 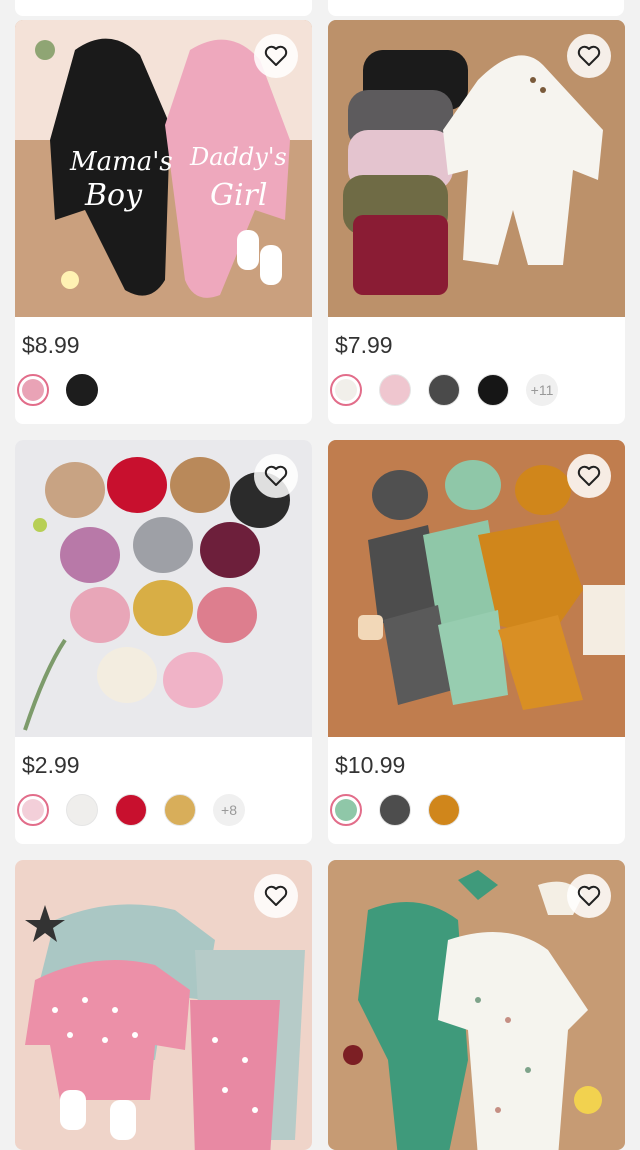 What do you see at coordinates (51, 345) in the screenshot?
I see `product-price: $8.99` at bounding box center [51, 345].